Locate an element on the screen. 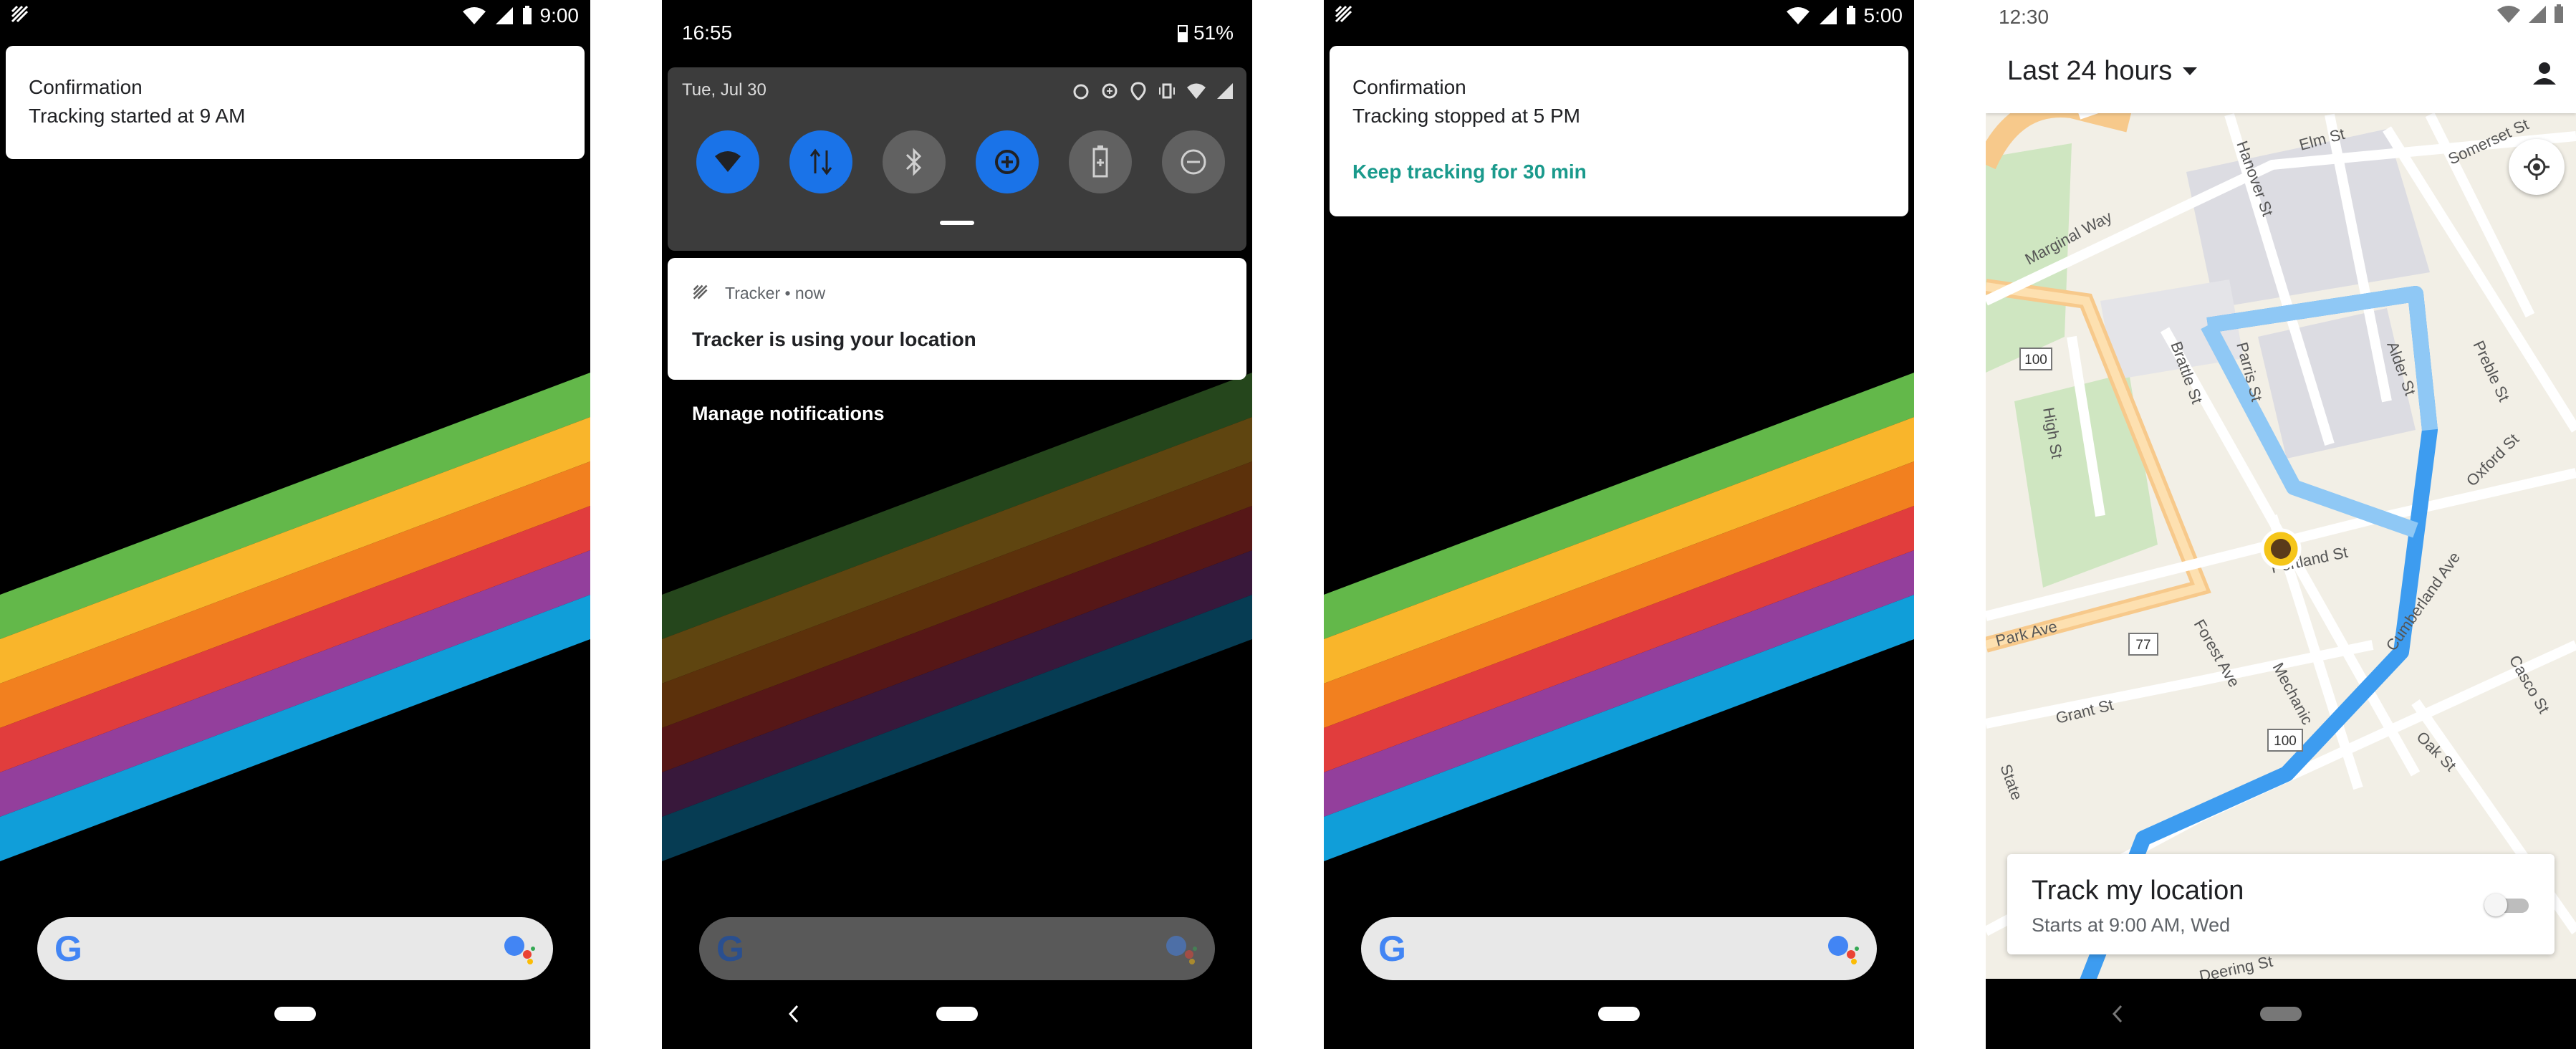 The image size is (2576, 1049). battery-percent: 51% is located at coordinates (1213, 32).